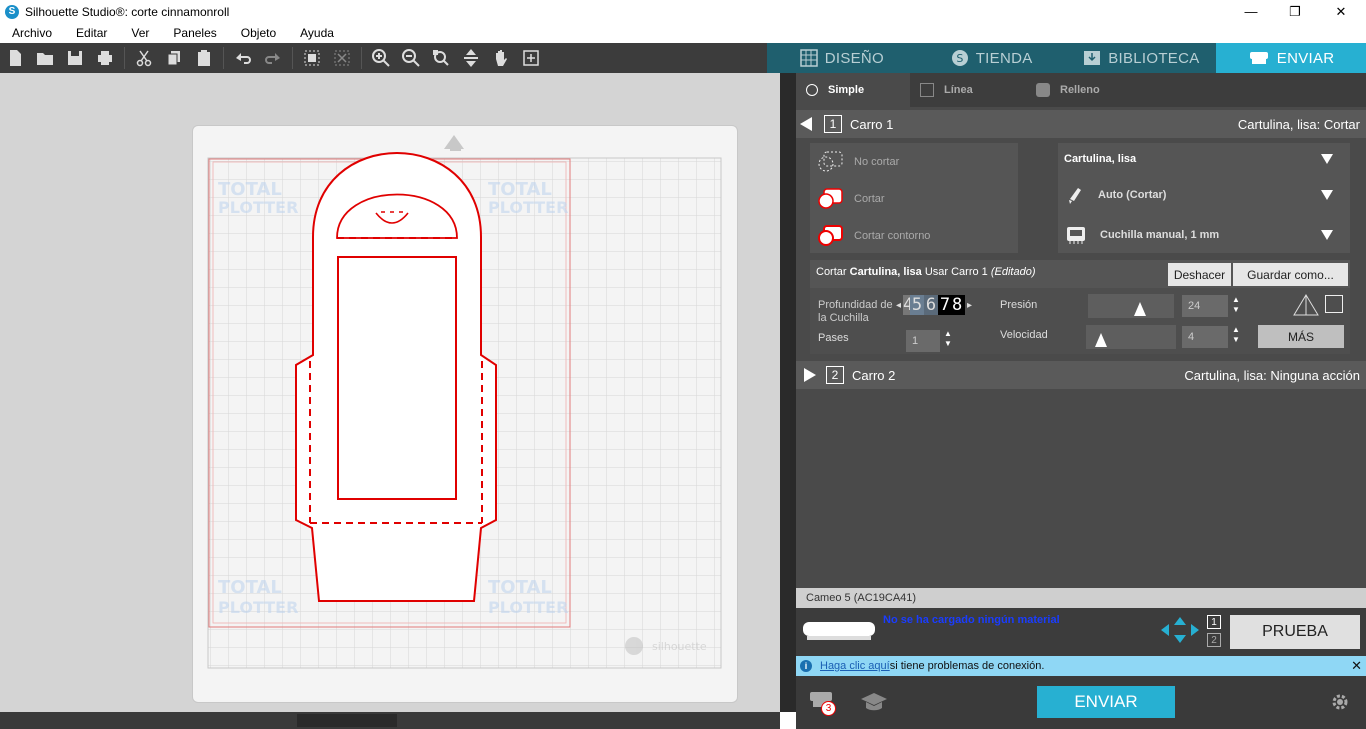 The image size is (1366, 729). I want to click on action-no-cortar: No cortar, so click(856, 162).